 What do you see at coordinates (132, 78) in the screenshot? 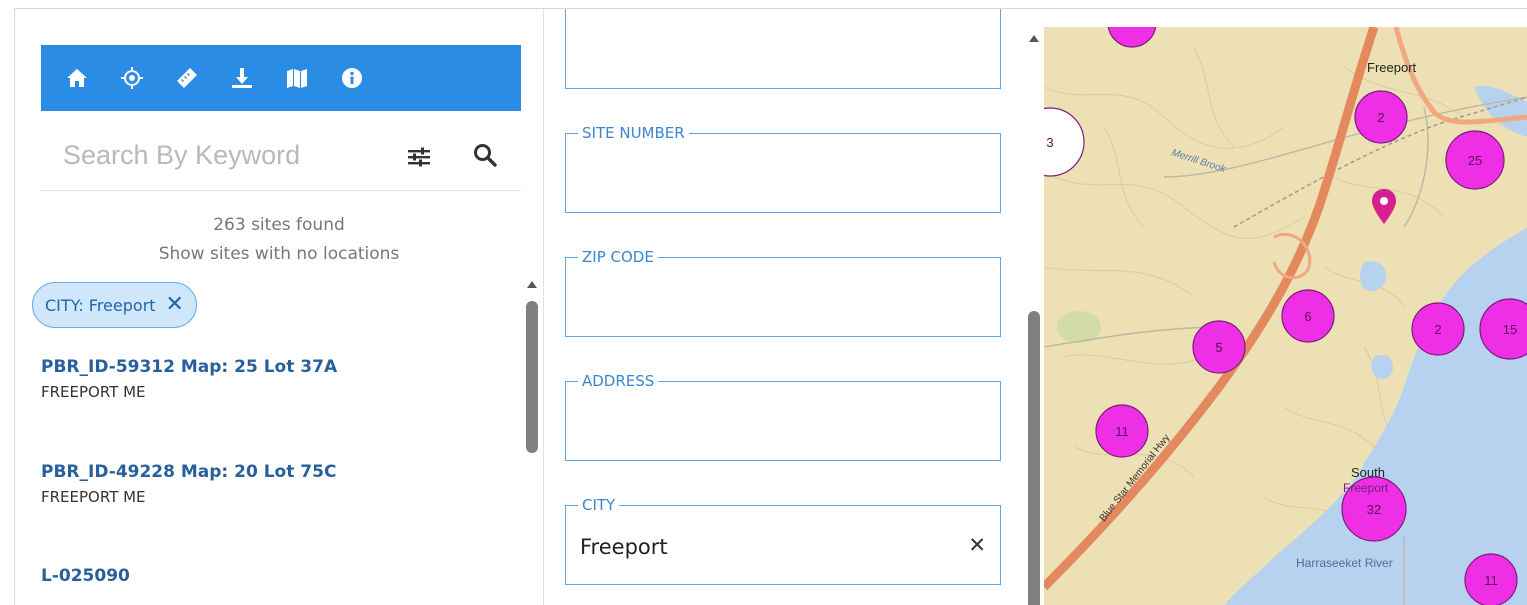
I see `locate-icon` at bounding box center [132, 78].